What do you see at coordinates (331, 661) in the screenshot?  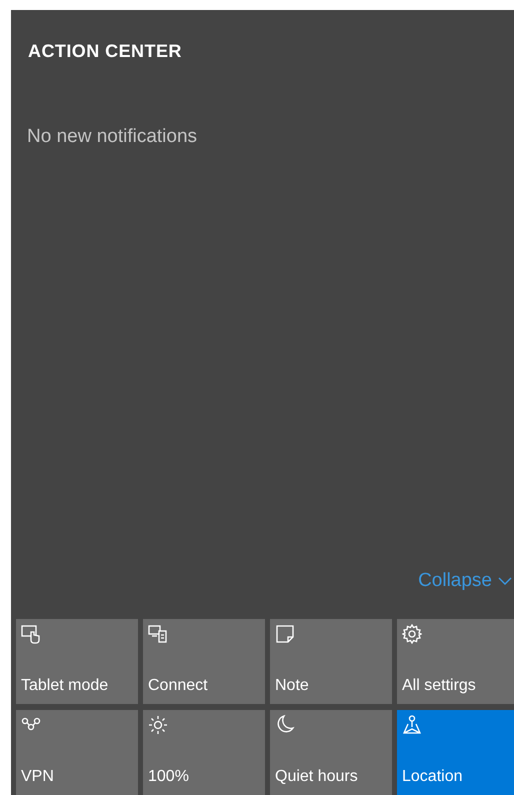 I see `quick-action-tile: Note` at bounding box center [331, 661].